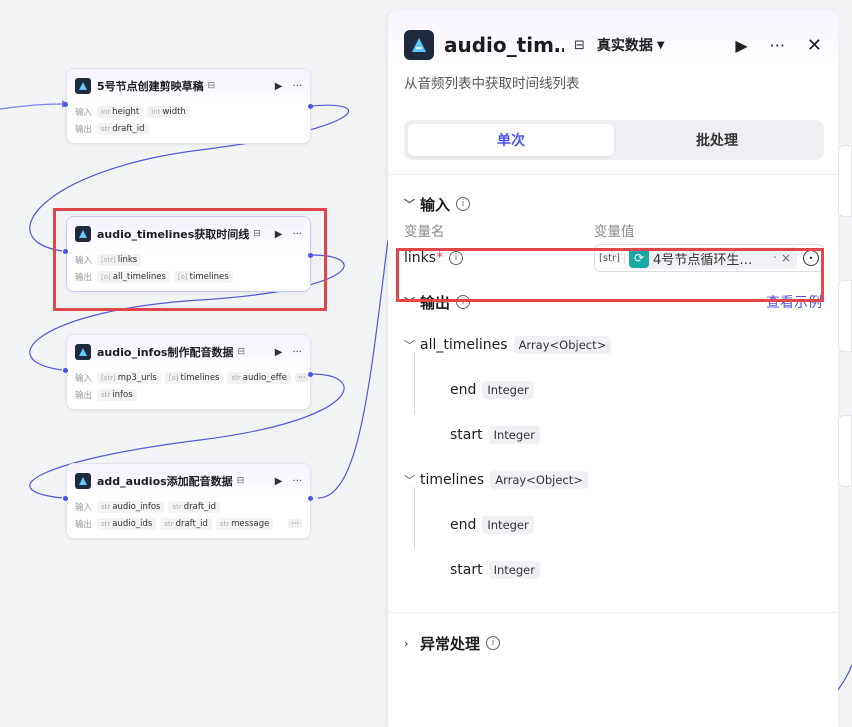  What do you see at coordinates (301, 377) in the screenshot?
I see `more-inputs-button: ···` at bounding box center [301, 377].